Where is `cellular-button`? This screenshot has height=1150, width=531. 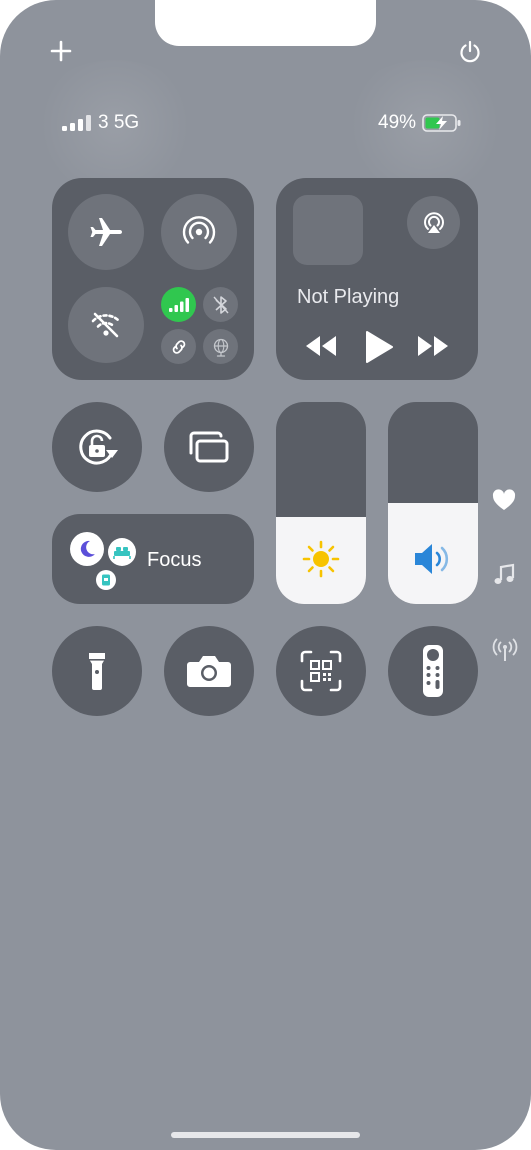 cellular-button is located at coordinates (178, 304).